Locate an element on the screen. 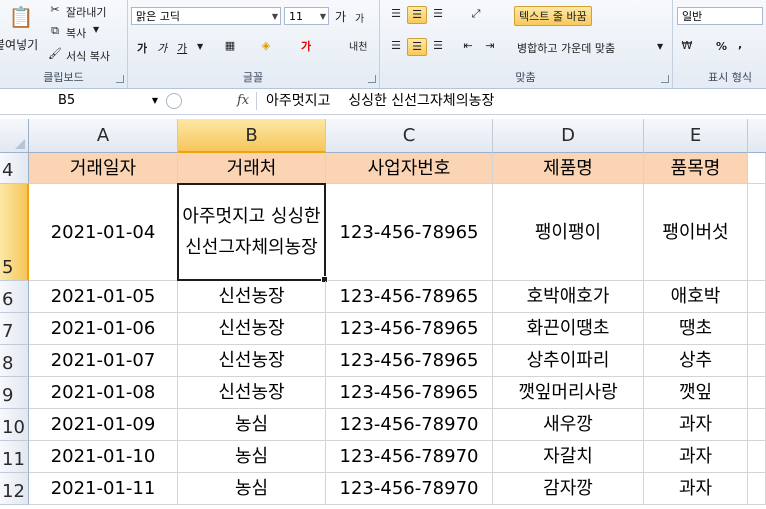 This screenshot has width=766, height=509. column-header-c: C is located at coordinates (409, 136).